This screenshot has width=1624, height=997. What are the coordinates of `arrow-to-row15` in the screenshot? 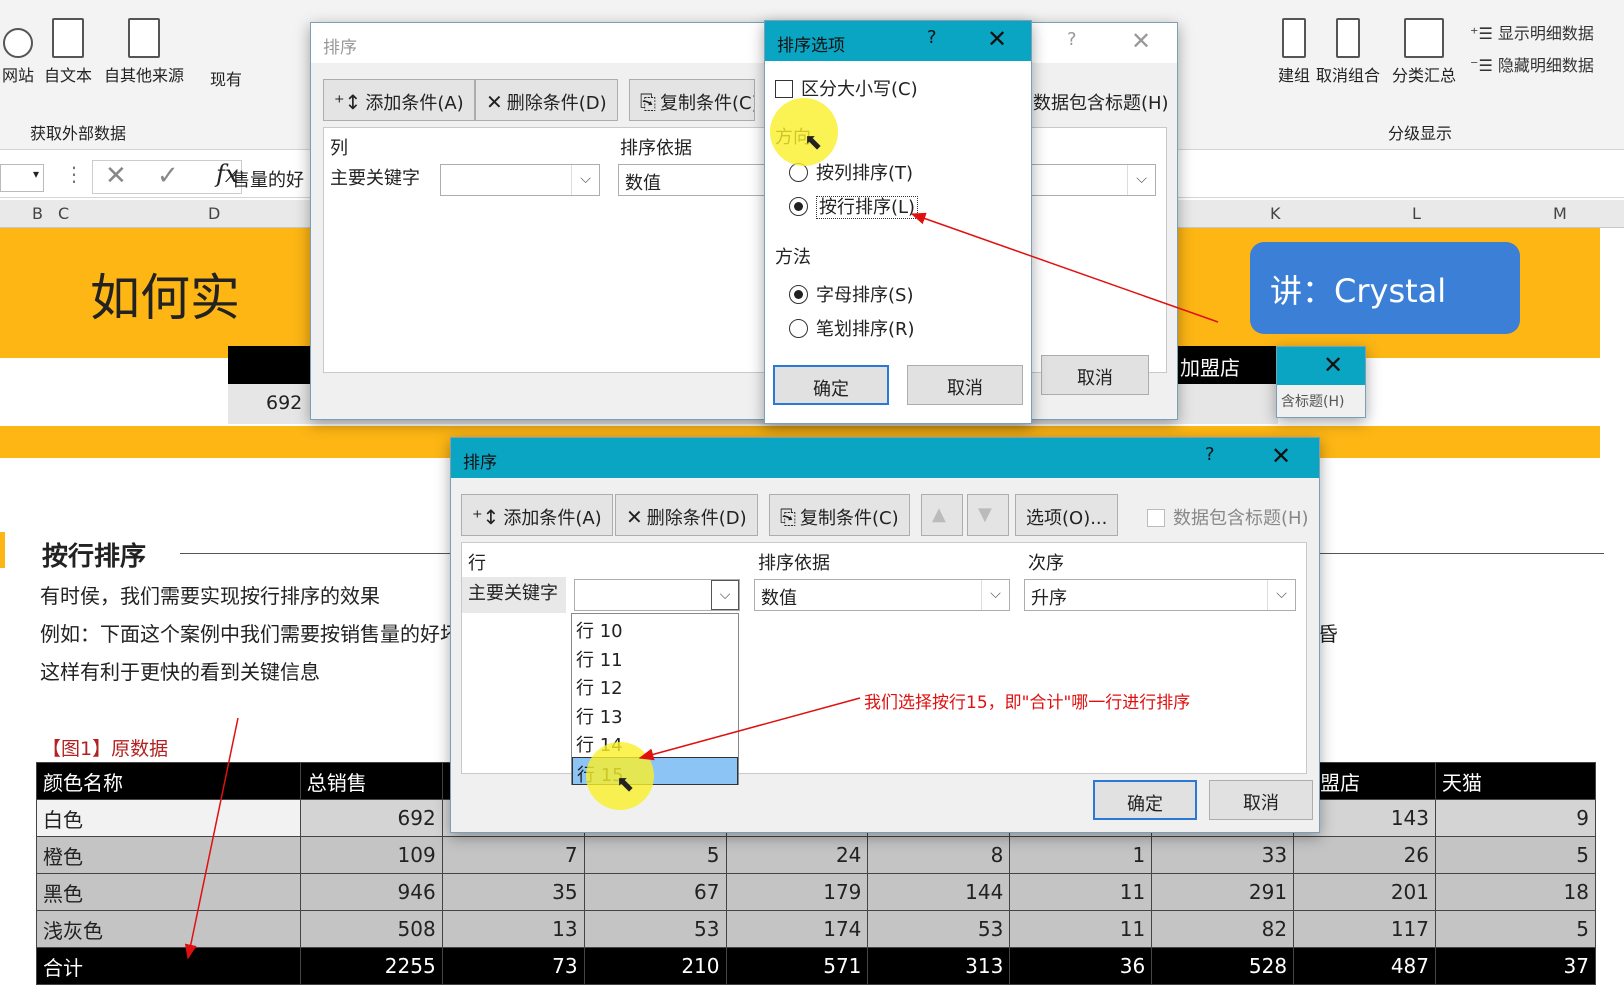 It's located at (749, 729).